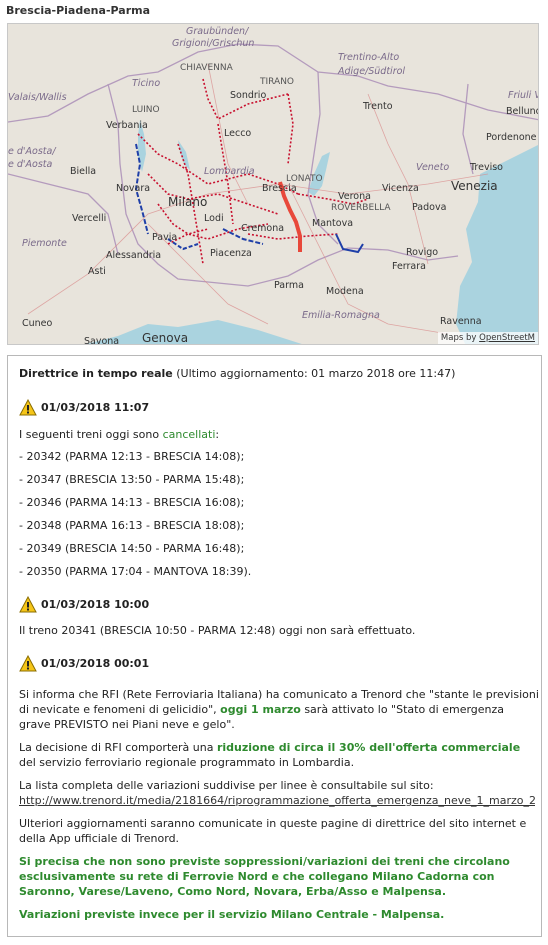  I want to click on map-label: Valais/Wallis, so click(37, 97).